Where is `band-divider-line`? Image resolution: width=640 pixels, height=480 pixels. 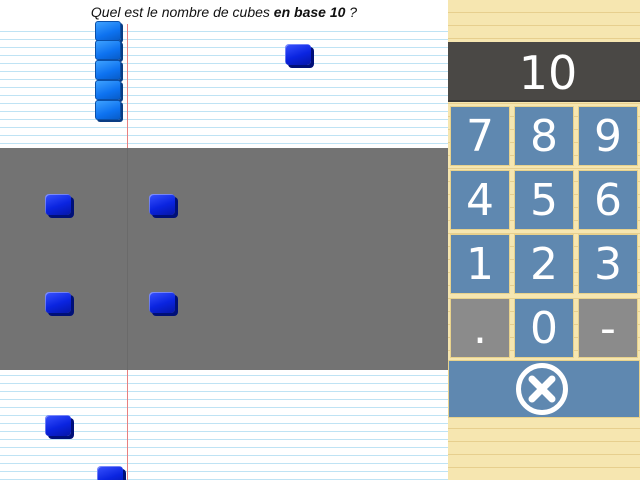
band-divider-line is located at coordinates (127, 259).